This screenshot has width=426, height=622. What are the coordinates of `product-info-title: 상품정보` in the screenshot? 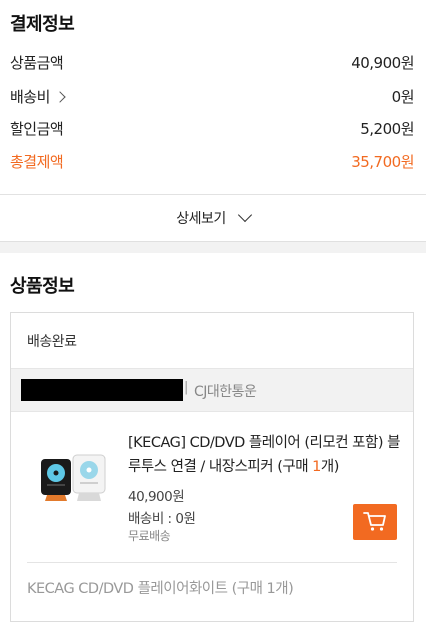 It's located at (42, 286).